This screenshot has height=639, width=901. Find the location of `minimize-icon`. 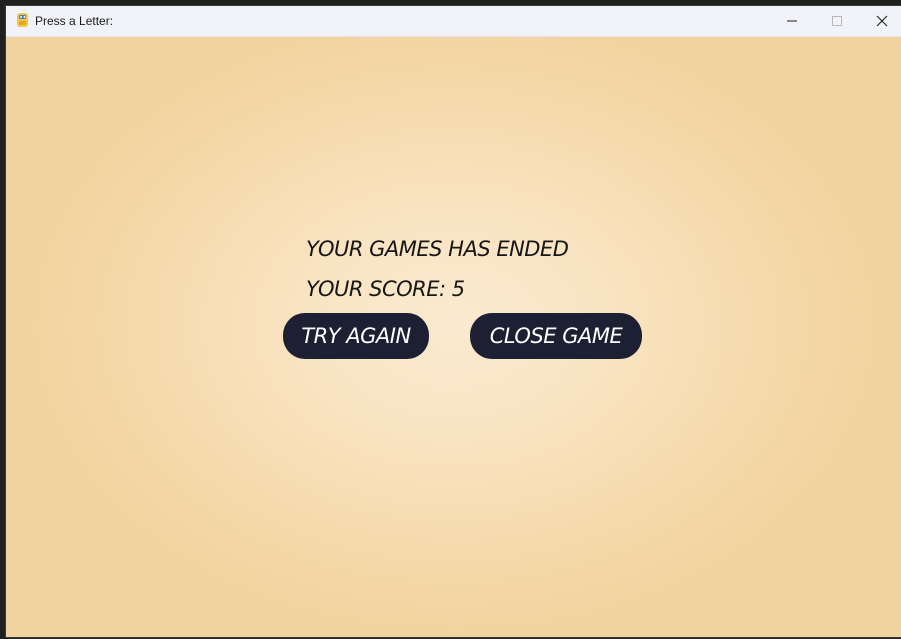

minimize-icon is located at coordinates (792, 21).